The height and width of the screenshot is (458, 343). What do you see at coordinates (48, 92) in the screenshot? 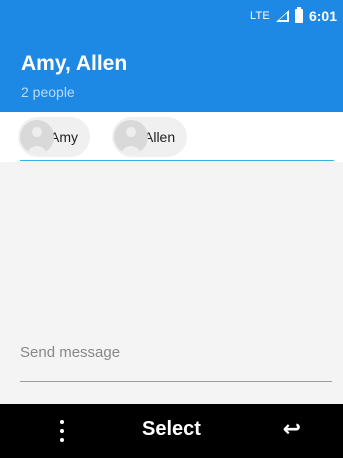
I see `participant-count: 2 people` at bounding box center [48, 92].